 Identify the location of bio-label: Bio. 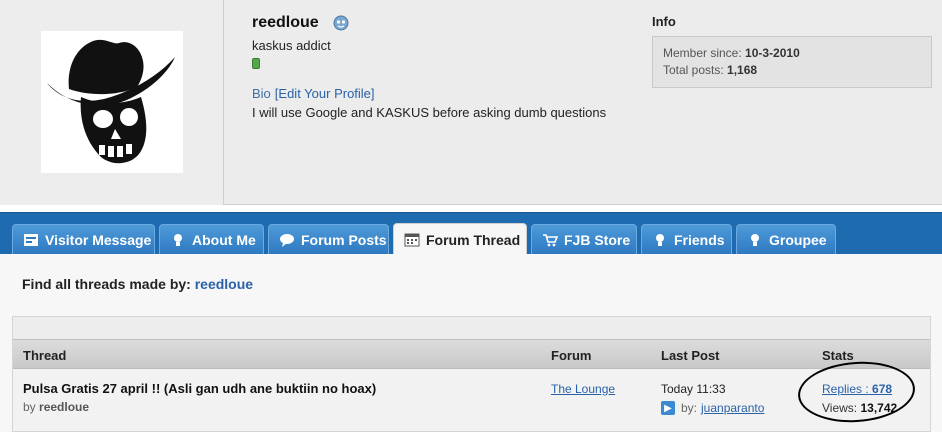
(261, 93).